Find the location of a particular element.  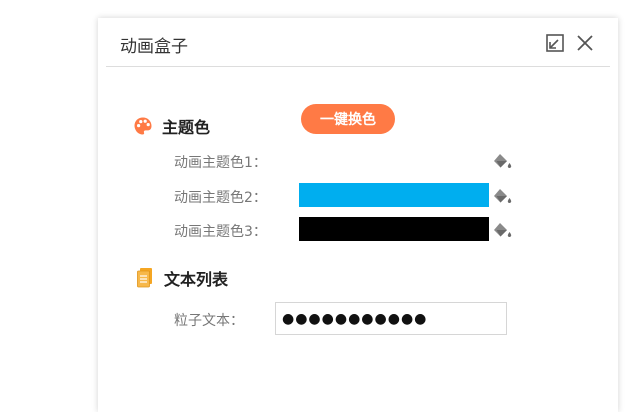

close-icon is located at coordinates (585, 43).